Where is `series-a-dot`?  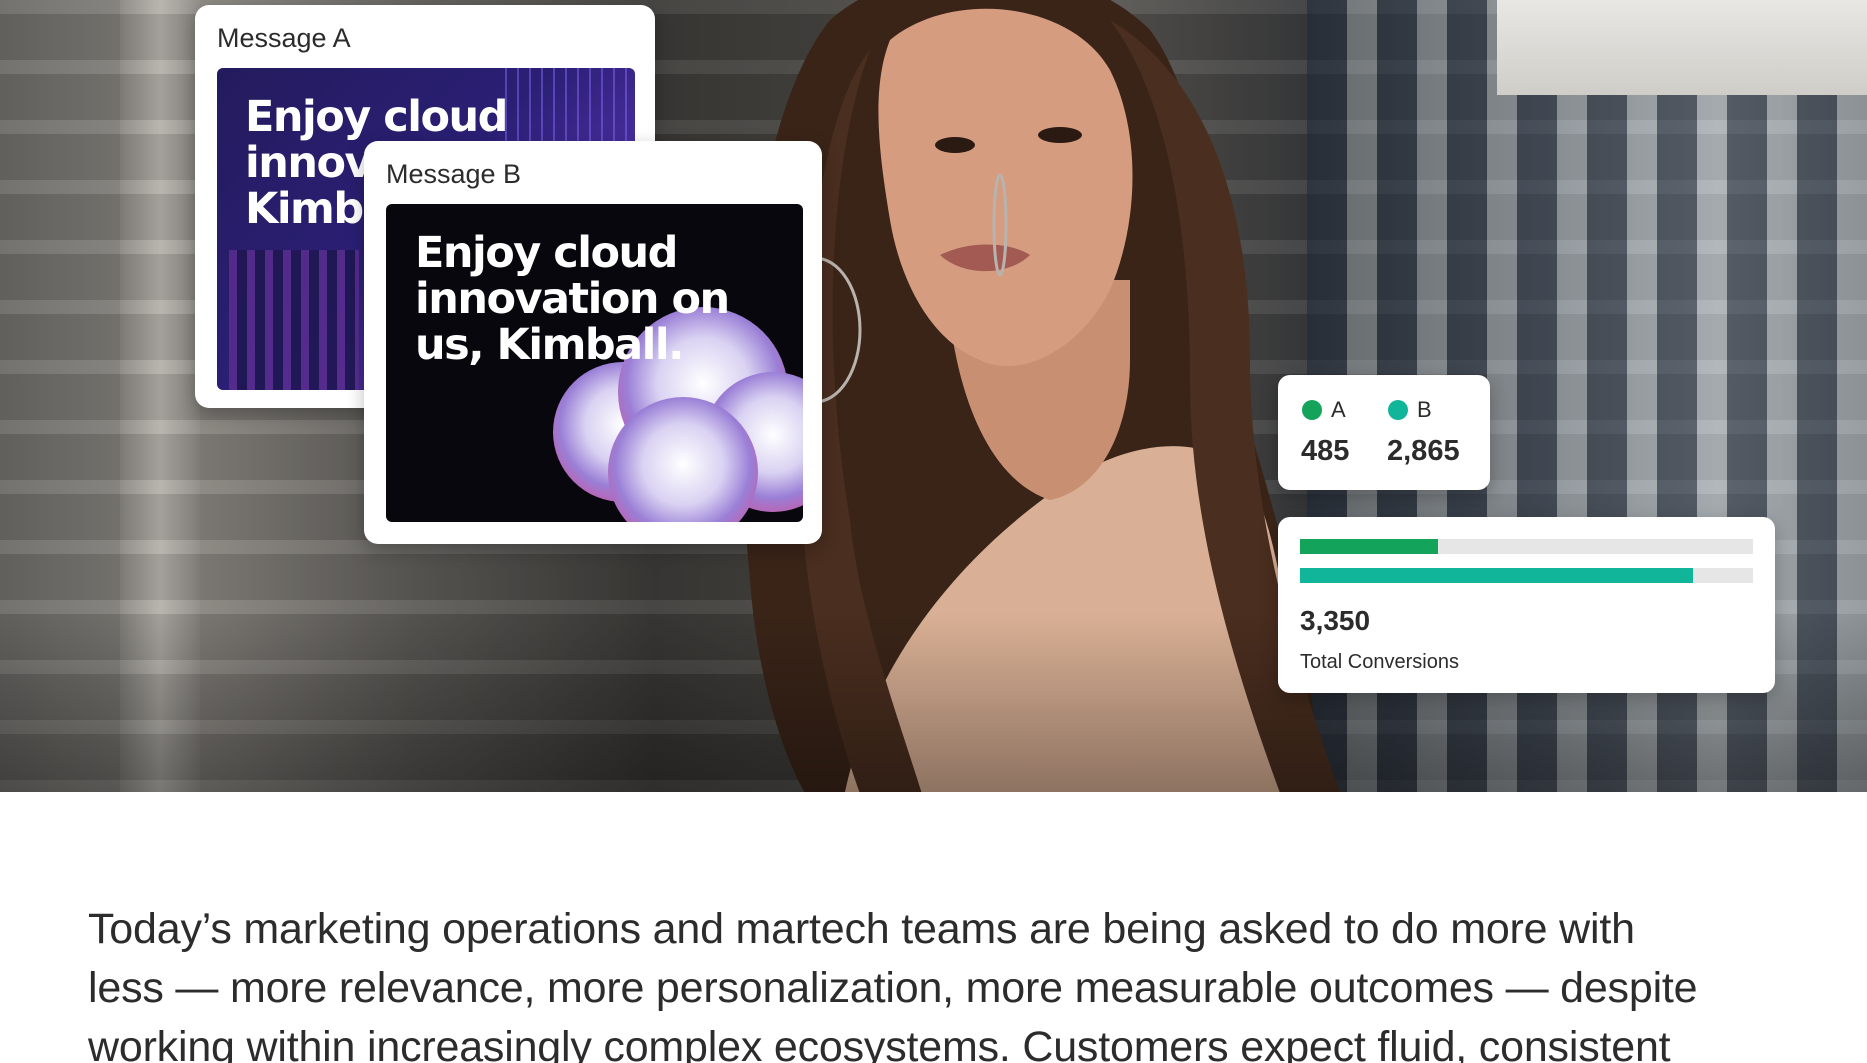 series-a-dot is located at coordinates (1312, 410).